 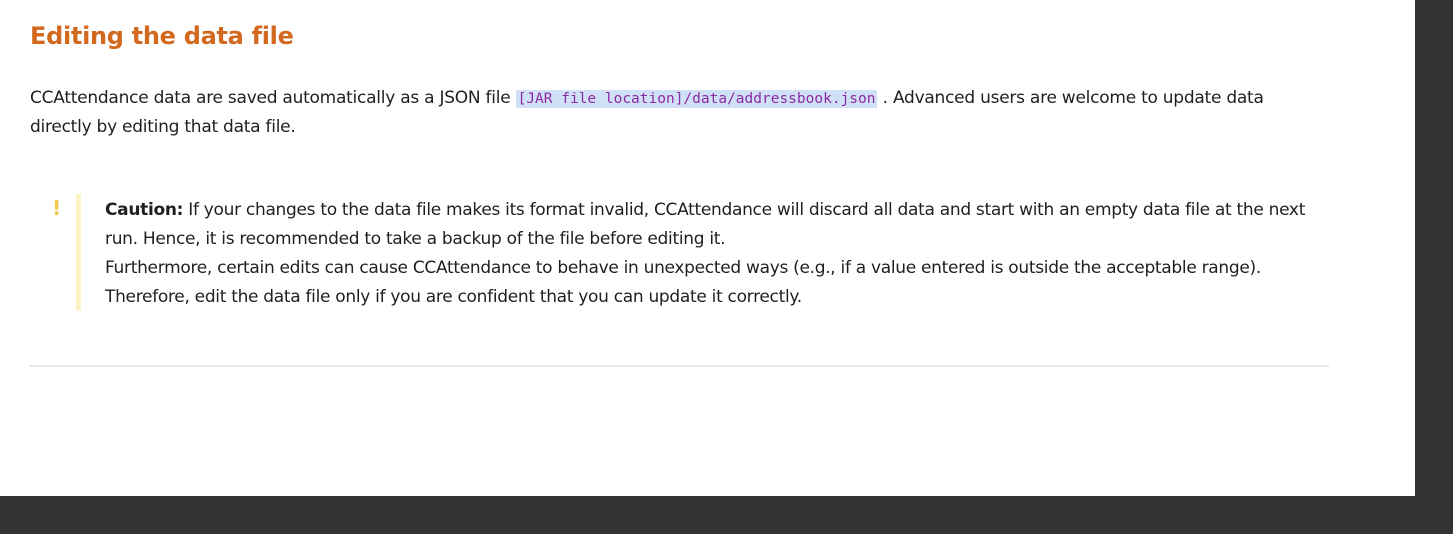 I want to click on section-heading: Editing the data file, so click(x=162, y=36).